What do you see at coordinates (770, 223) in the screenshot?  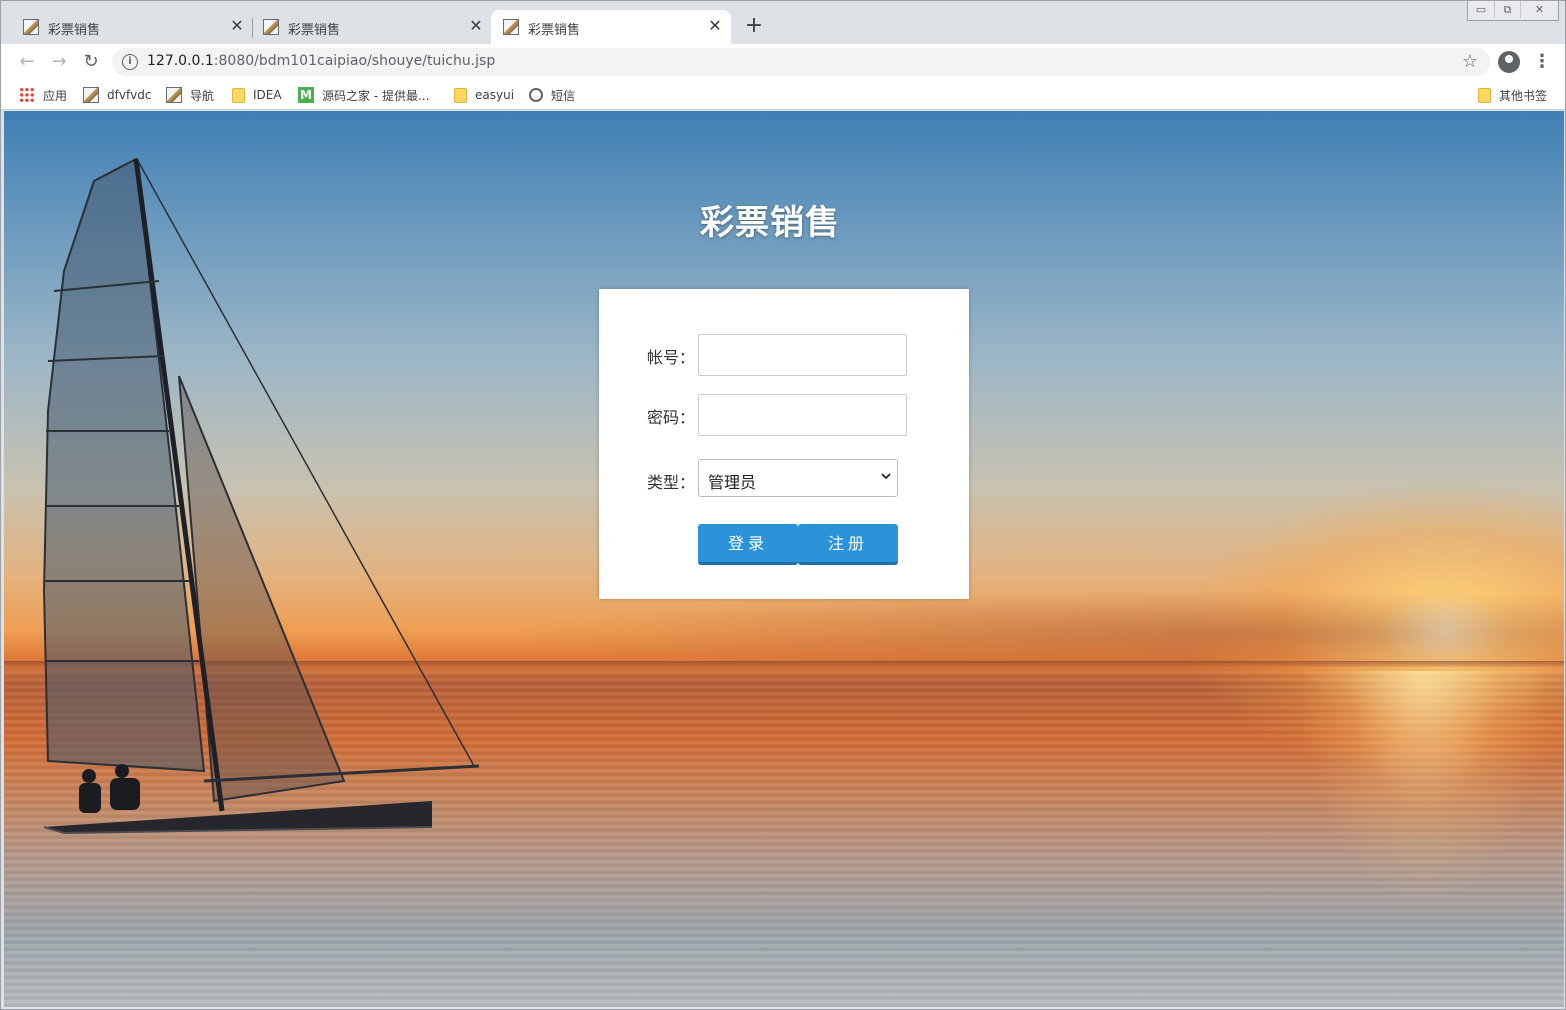 I see `page-title: 彩票销售` at bounding box center [770, 223].